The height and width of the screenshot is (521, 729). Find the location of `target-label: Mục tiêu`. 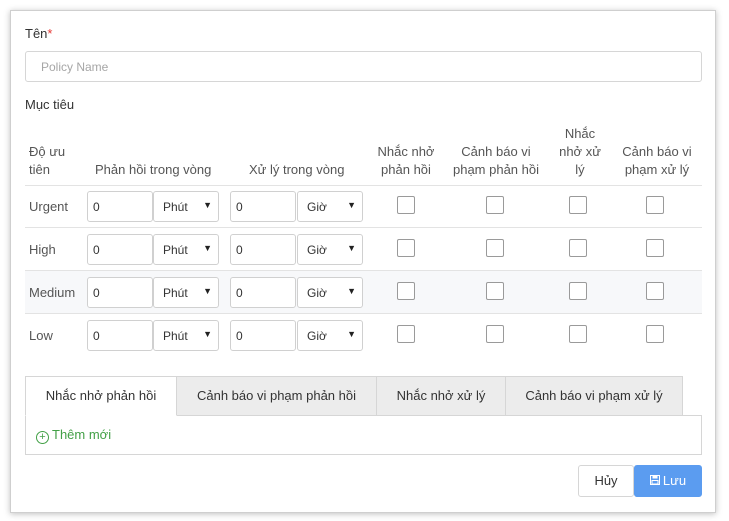

target-label: Mục tiêu is located at coordinates (50, 104).